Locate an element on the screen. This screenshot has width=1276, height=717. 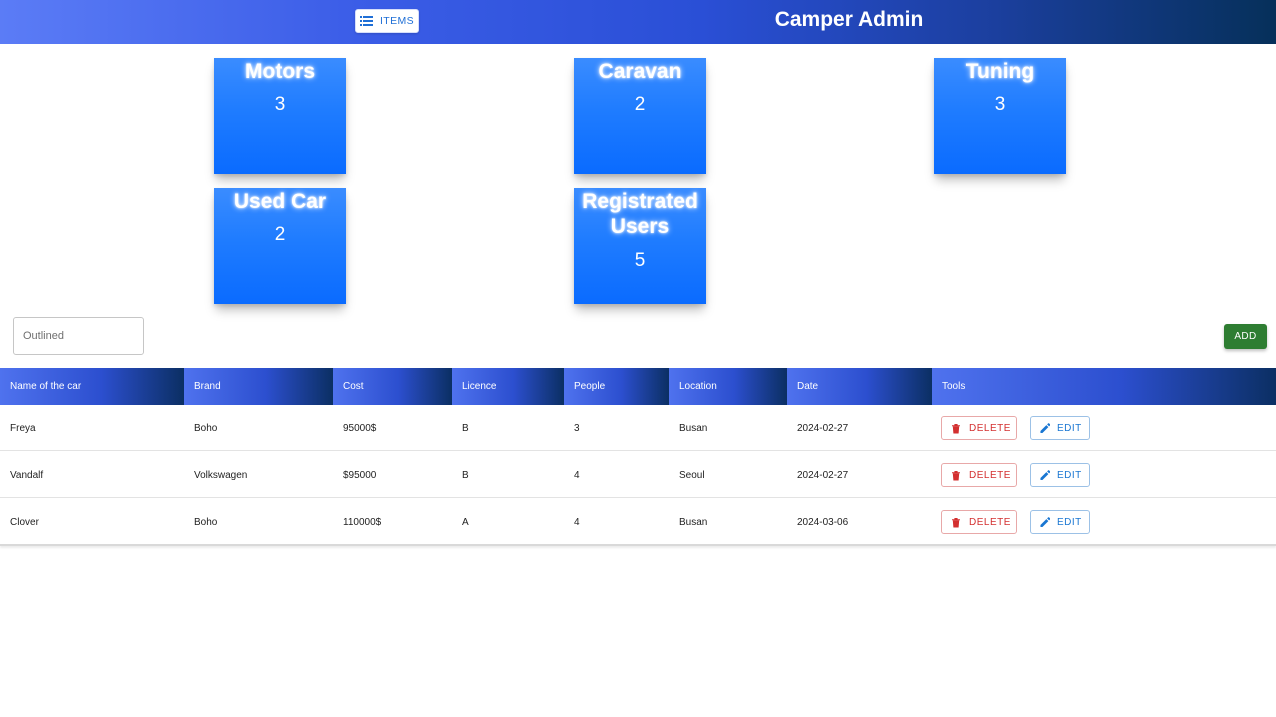
column-header-licence: Licence is located at coordinates (508, 386).